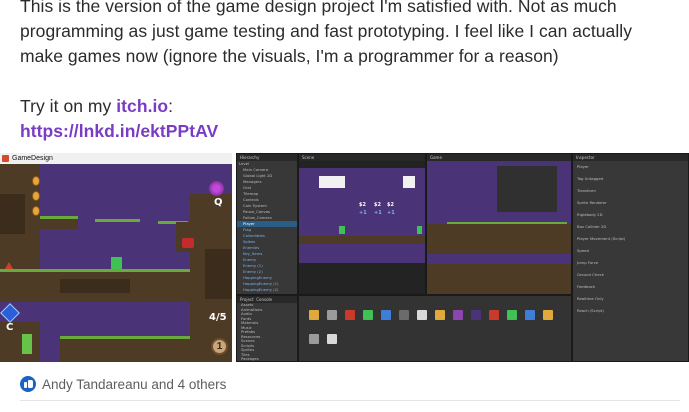 The width and height of the screenshot is (689, 412). What do you see at coordinates (630, 299) in the screenshot?
I see `inspector-row: Realtime Only` at bounding box center [630, 299].